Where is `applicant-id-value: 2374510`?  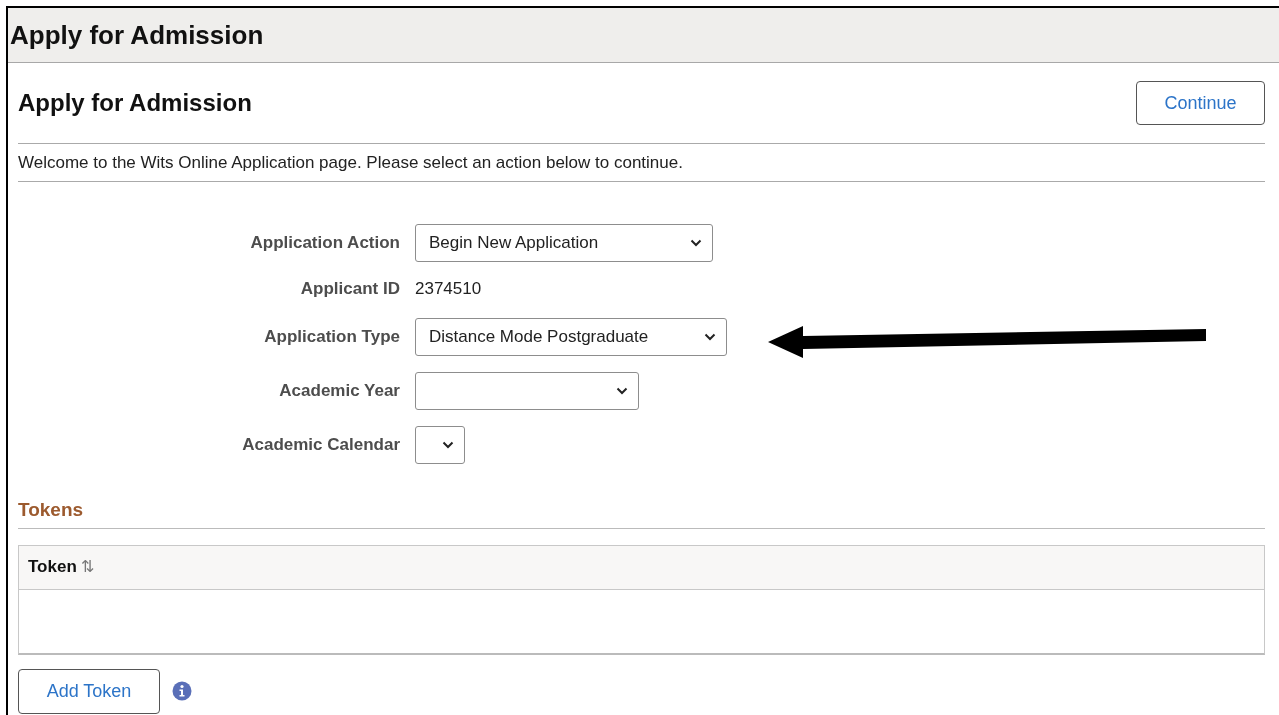
applicant-id-value: 2374510 is located at coordinates (448, 289).